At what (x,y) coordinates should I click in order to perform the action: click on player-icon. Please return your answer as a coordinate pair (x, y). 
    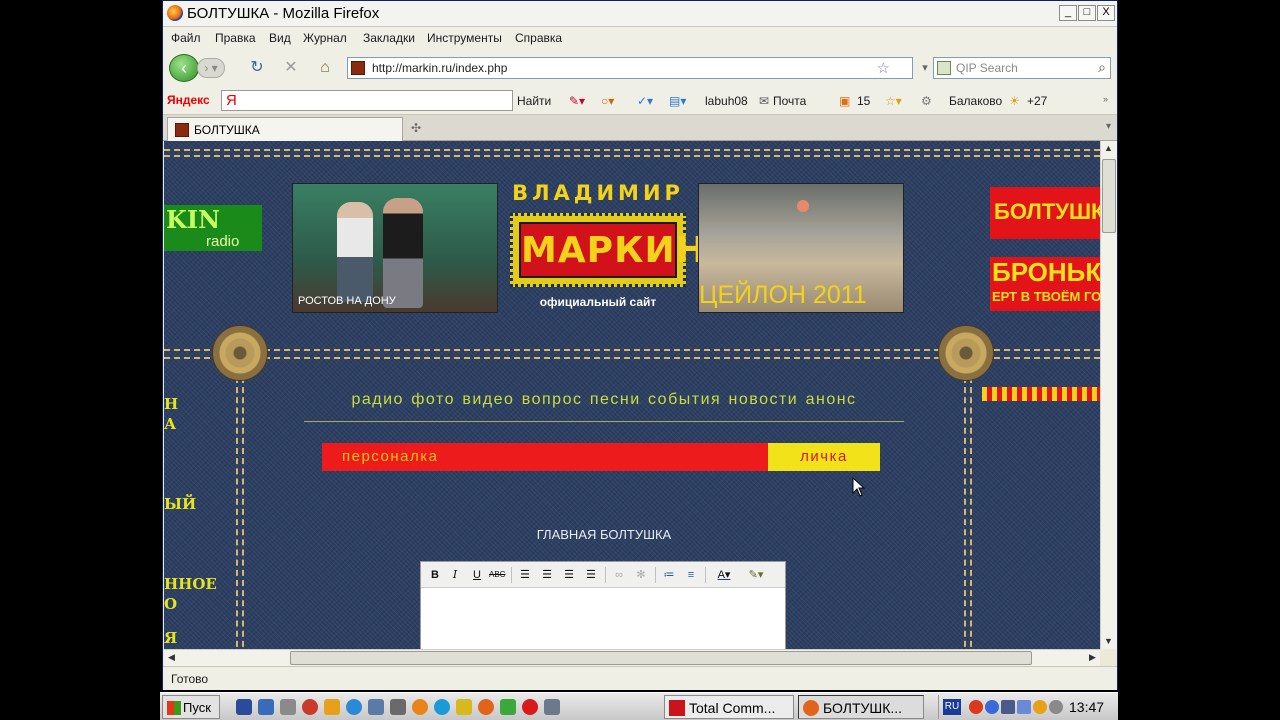
    Looking at the image, I should click on (354, 707).